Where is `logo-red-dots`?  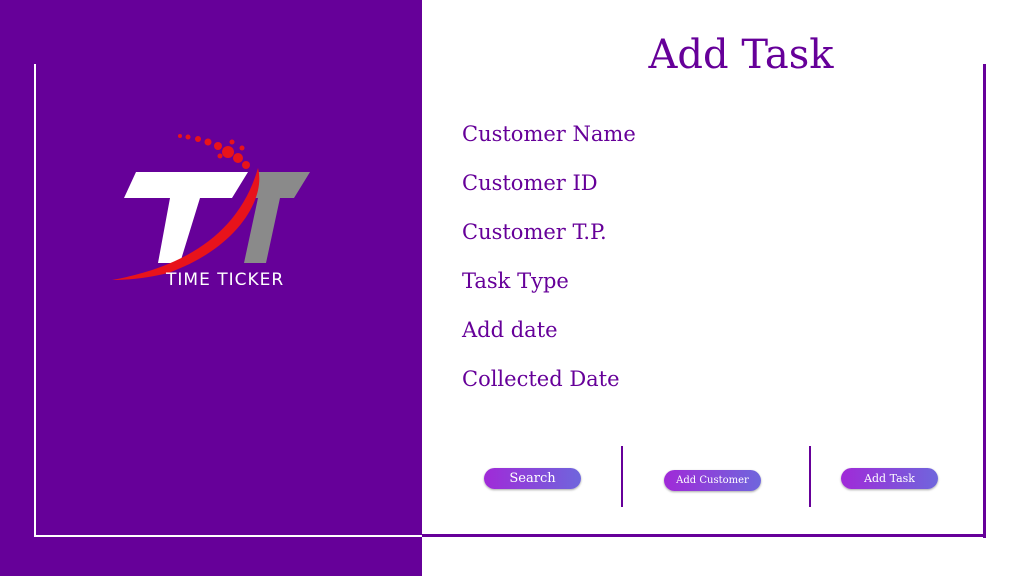
logo-red-dots is located at coordinates (214, 151).